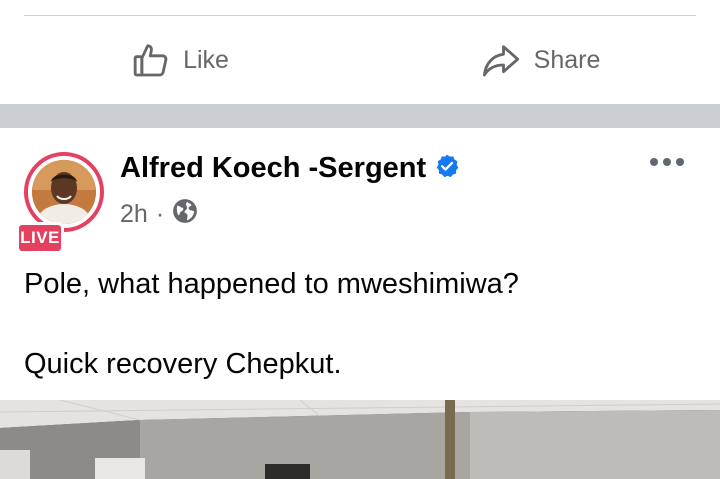 The image size is (720, 479). I want to click on share-label: Share, so click(567, 59).